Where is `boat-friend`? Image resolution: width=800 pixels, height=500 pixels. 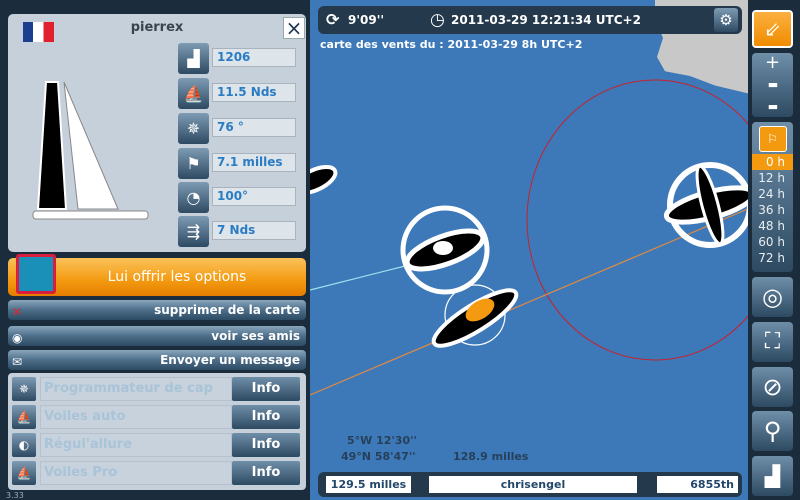
boat-friend is located at coordinates (445, 250).